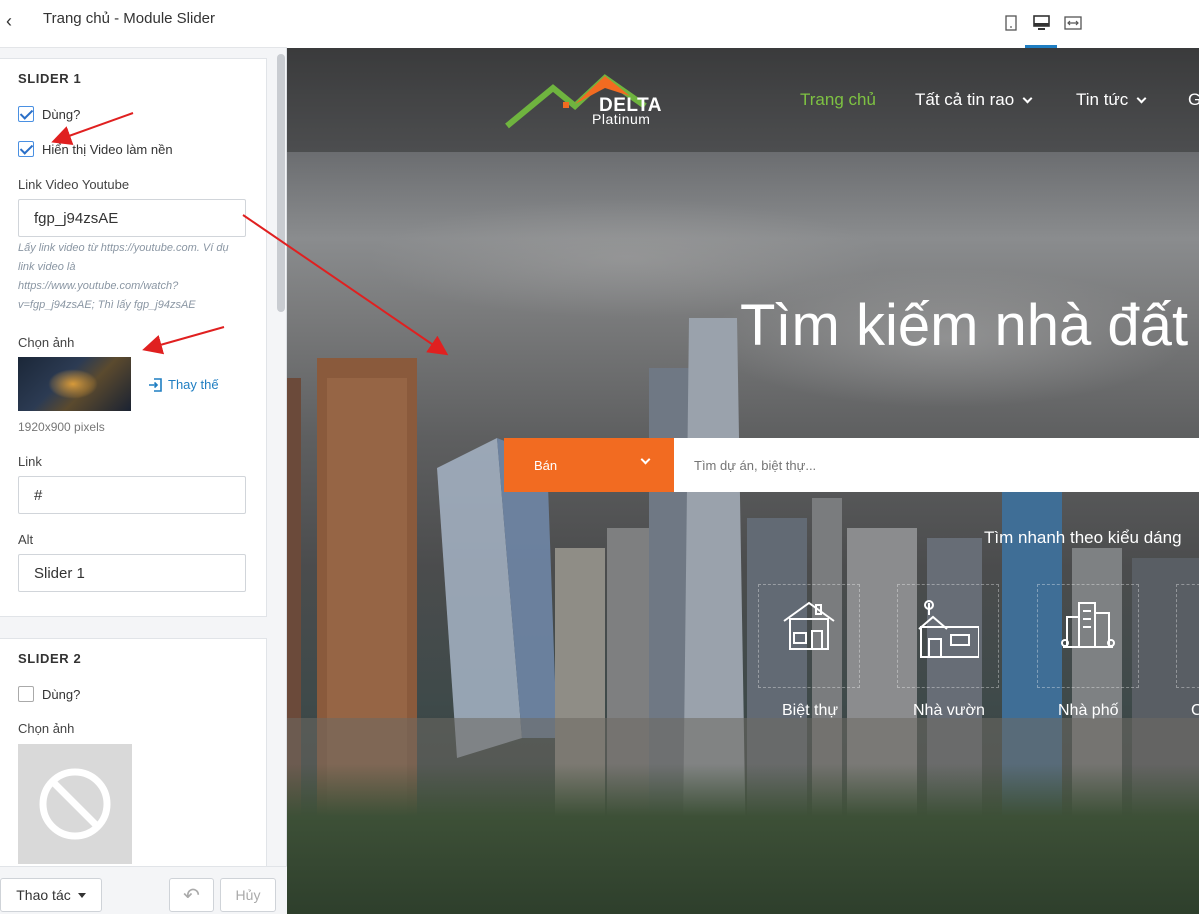 The image size is (1199, 914). I want to click on replace-image-link: Thay thế, so click(183, 384).